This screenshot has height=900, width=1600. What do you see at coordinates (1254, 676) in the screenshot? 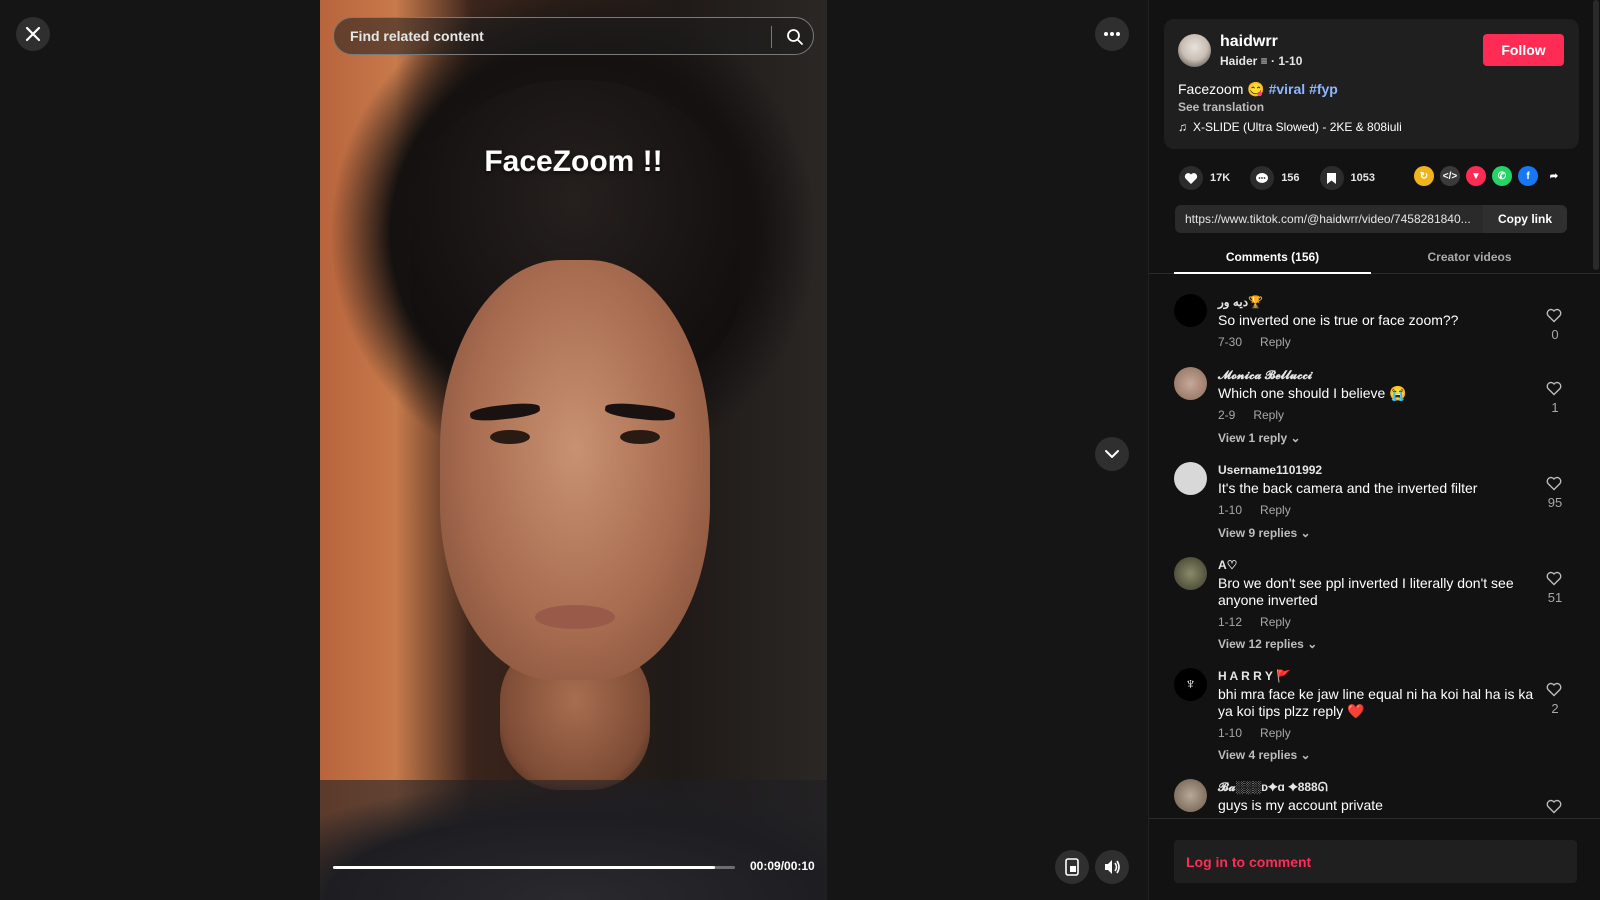
I see `commenter-name: H A R R Y 🚩` at bounding box center [1254, 676].